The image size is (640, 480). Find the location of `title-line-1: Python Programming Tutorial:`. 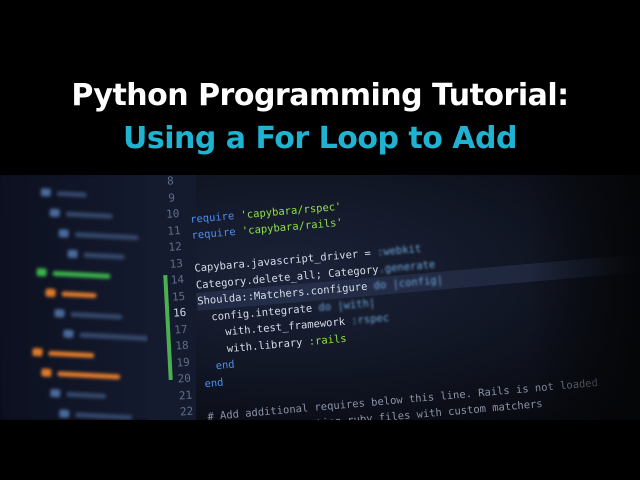

title-line-1: Python Programming Tutorial: is located at coordinates (320, 95).